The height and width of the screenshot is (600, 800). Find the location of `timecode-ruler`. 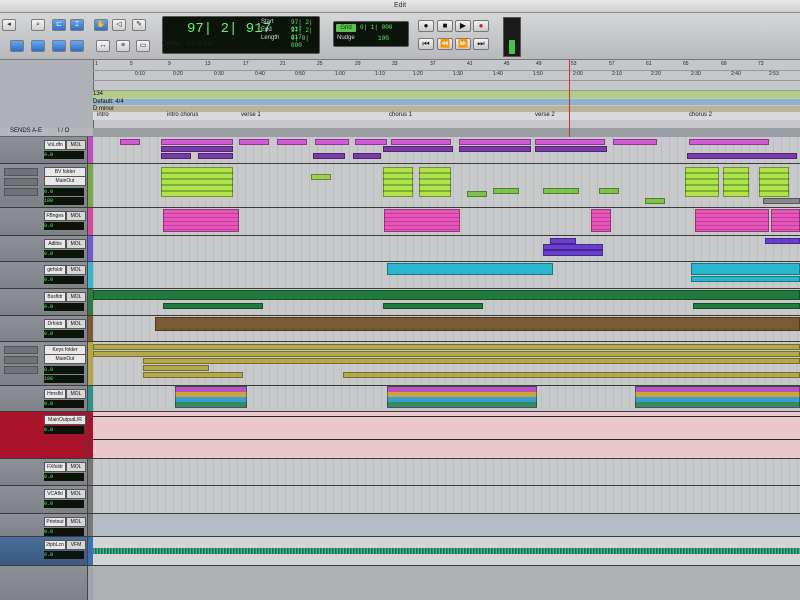

timecode-ruler is located at coordinates (446, 85).